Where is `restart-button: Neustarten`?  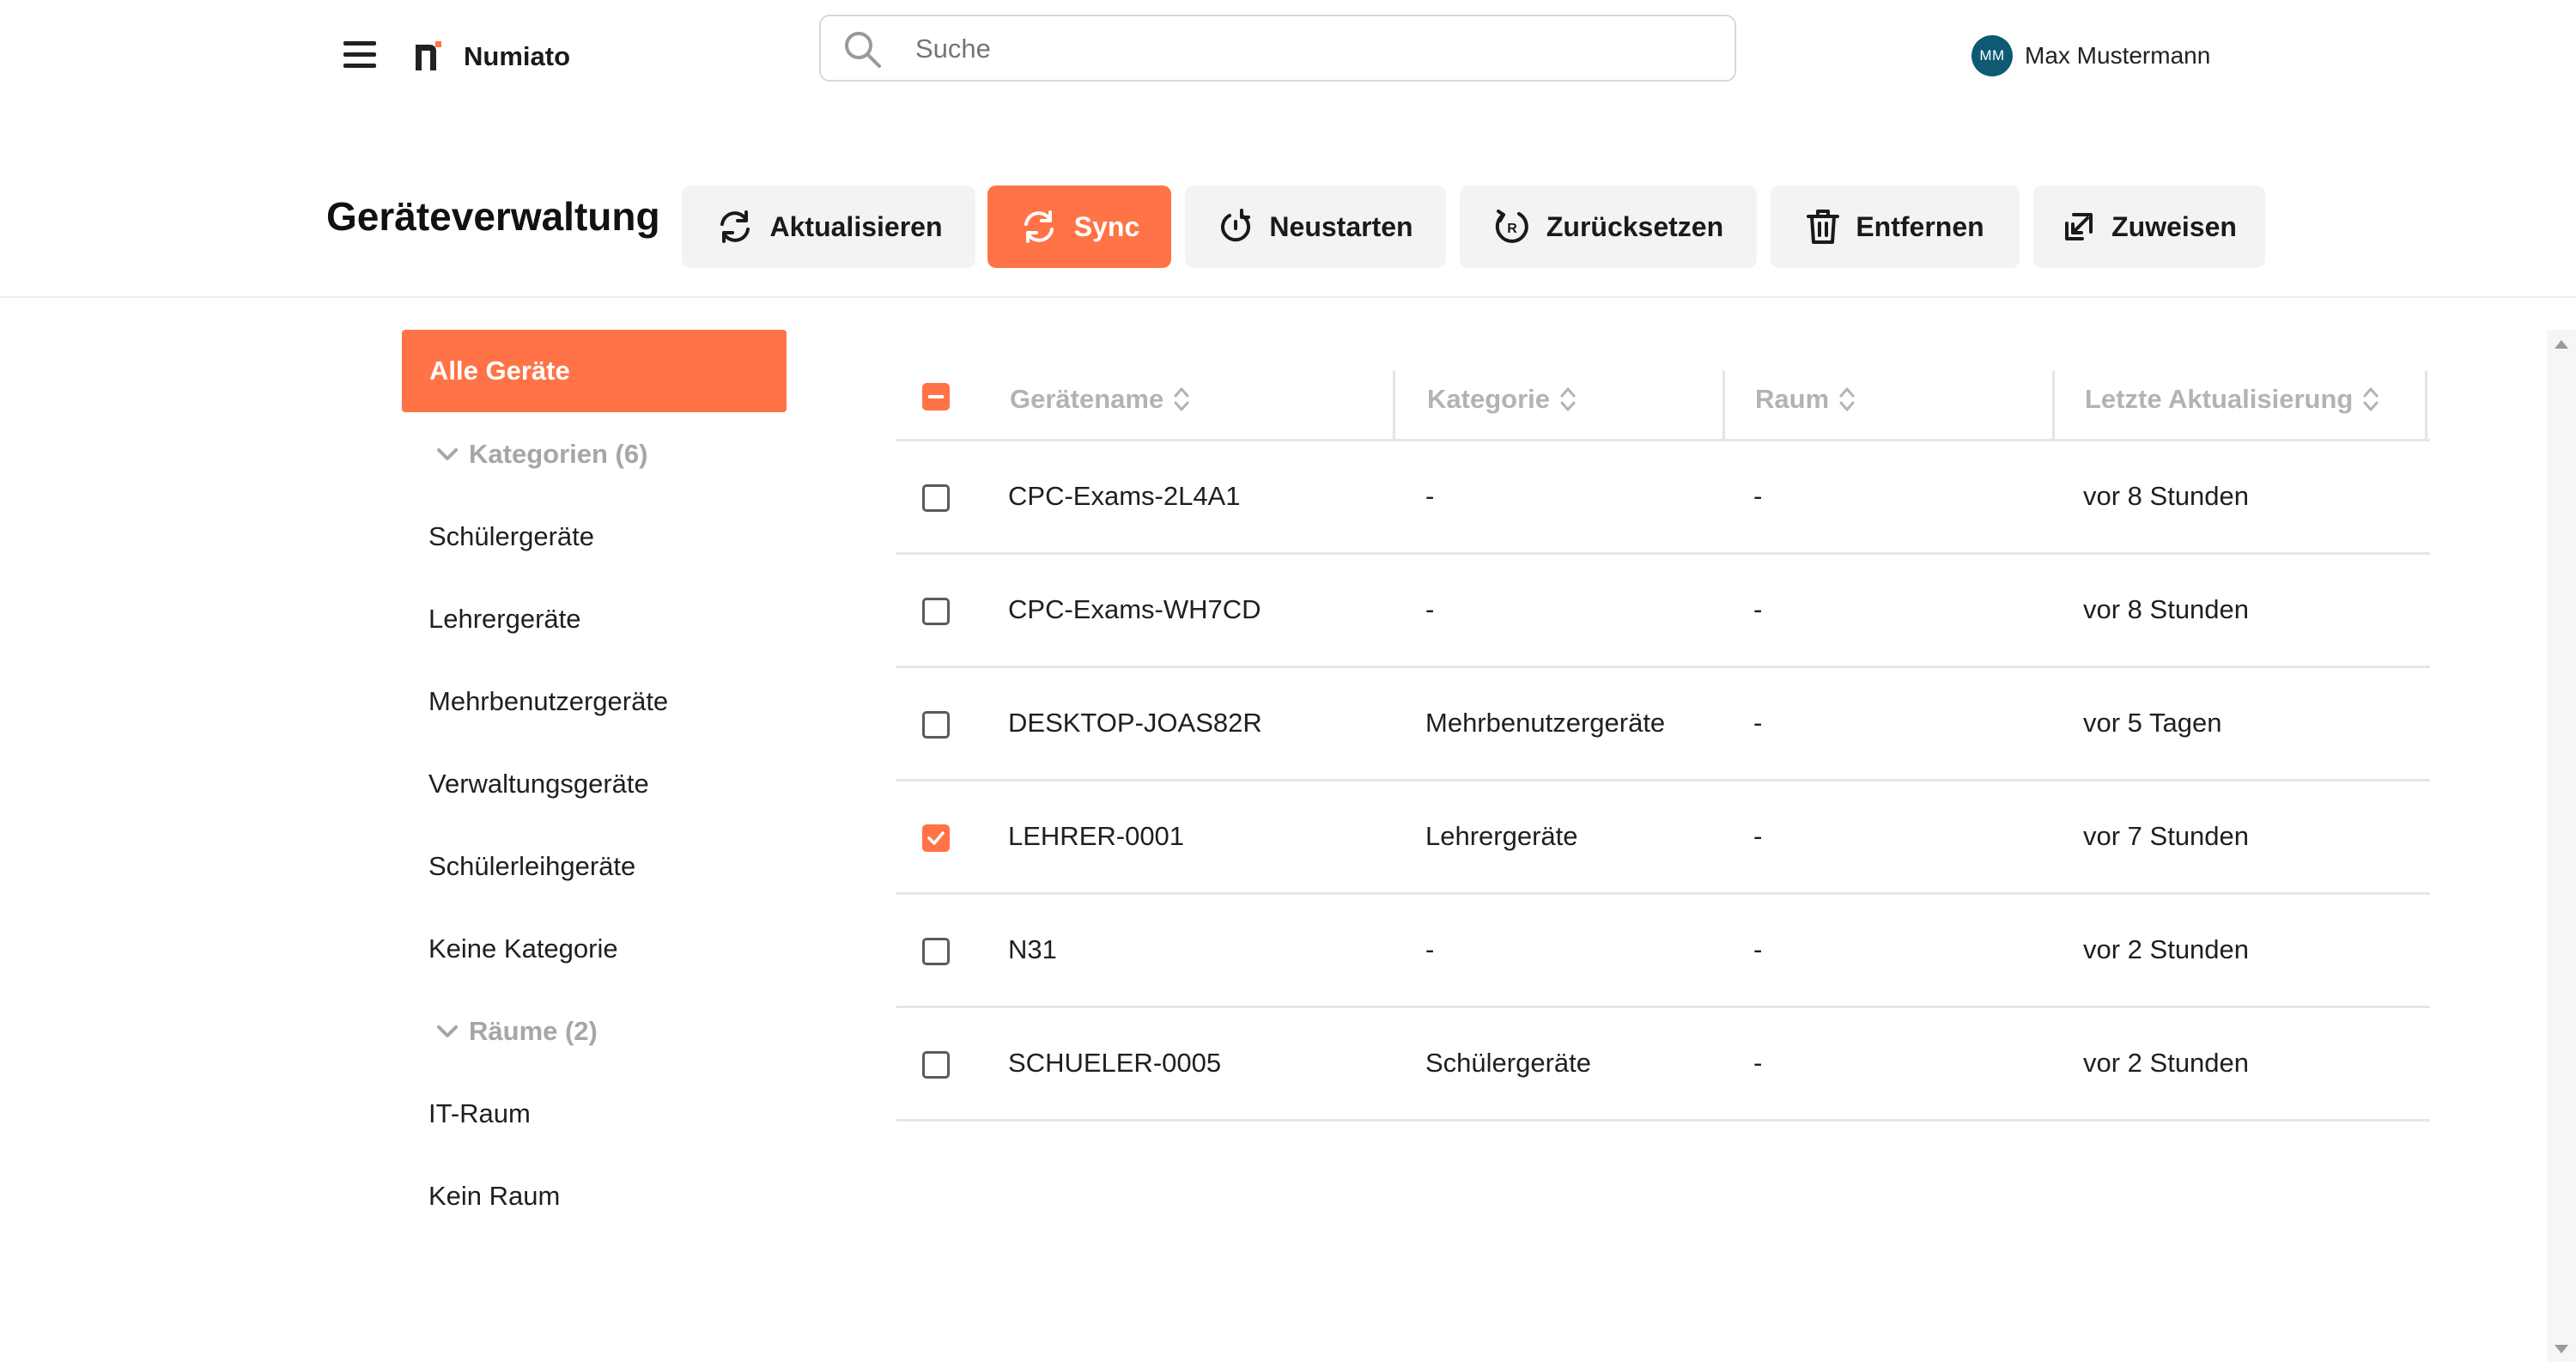
restart-button: Neustarten is located at coordinates (1316, 226).